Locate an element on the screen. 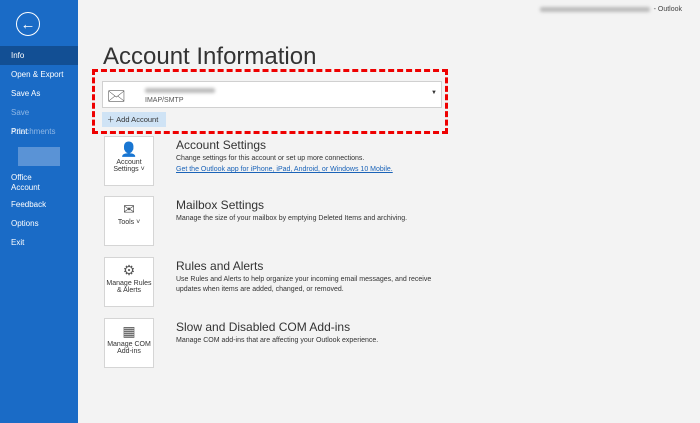 This screenshot has height=423, width=700. page-title: Account Information is located at coordinates (210, 56).